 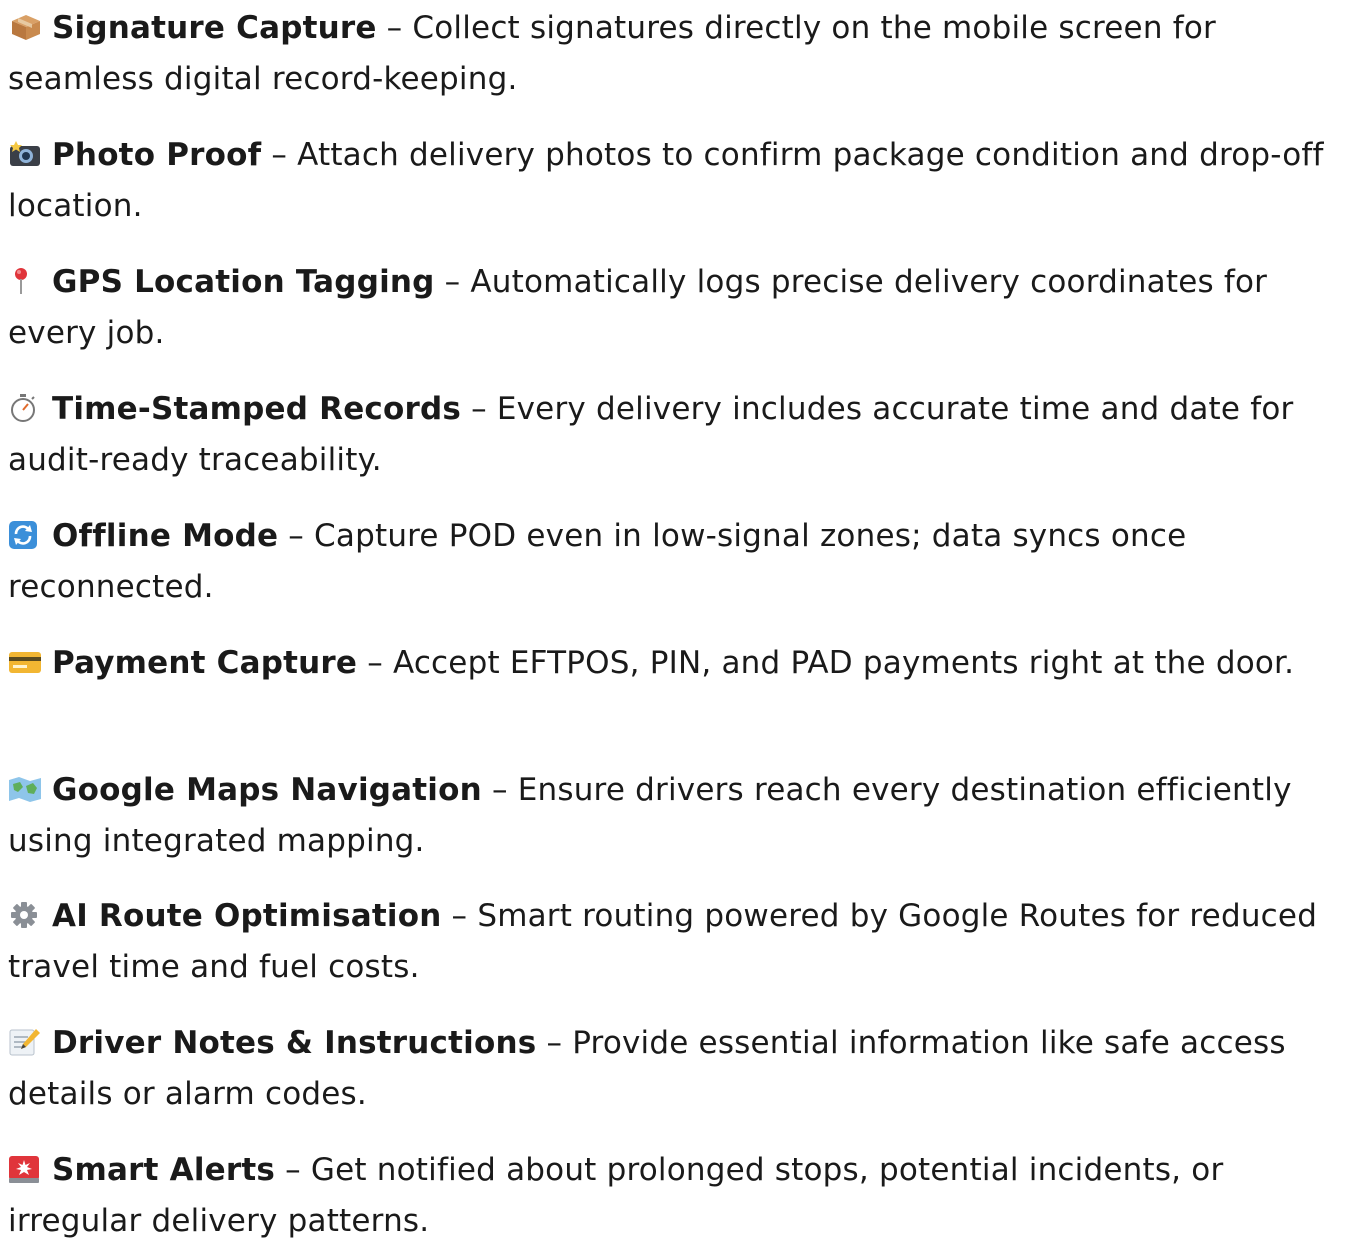 What do you see at coordinates (247, 916) in the screenshot?
I see `feature-title: AI Route Optimisation` at bounding box center [247, 916].